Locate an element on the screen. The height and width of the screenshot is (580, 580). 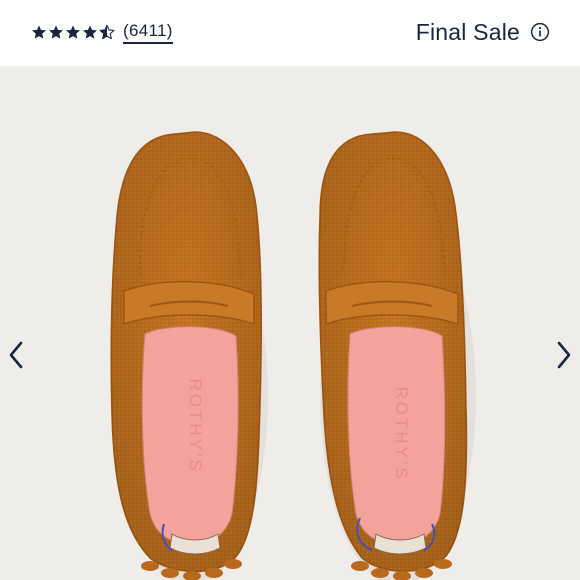
next-image-button is located at coordinates (564, 355).